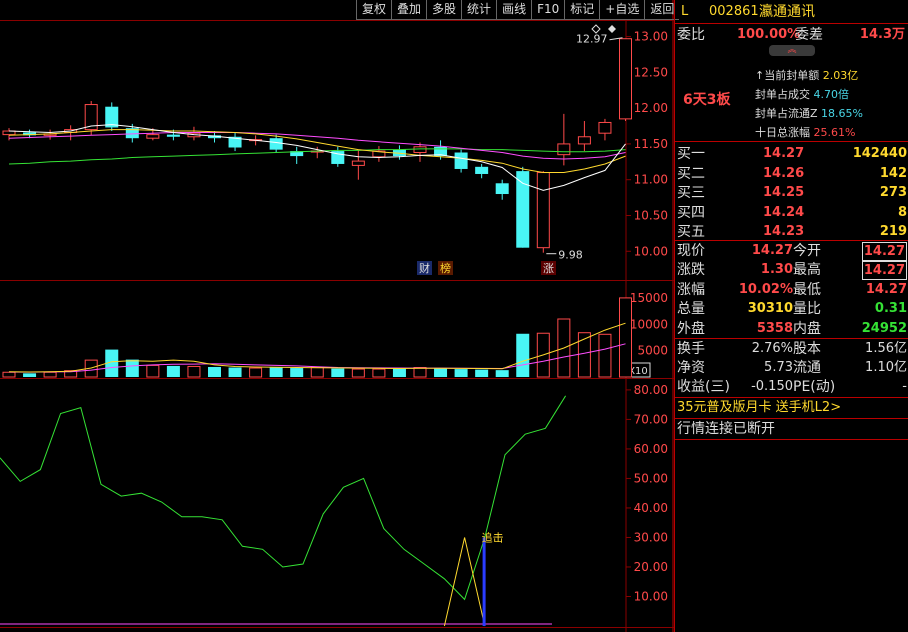 This screenshot has height=632, width=908. What do you see at coordinates (904, 386) in the screenshot?
I see `fund-value: -` at bounding box center [904, 386].